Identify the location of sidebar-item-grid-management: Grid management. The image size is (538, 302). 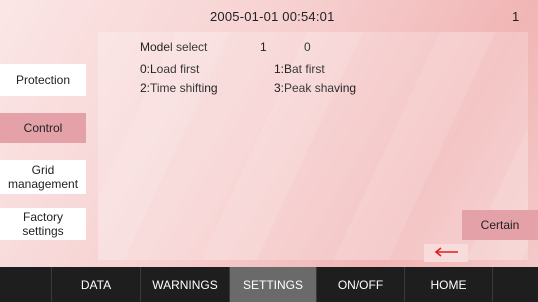
(43, 177).